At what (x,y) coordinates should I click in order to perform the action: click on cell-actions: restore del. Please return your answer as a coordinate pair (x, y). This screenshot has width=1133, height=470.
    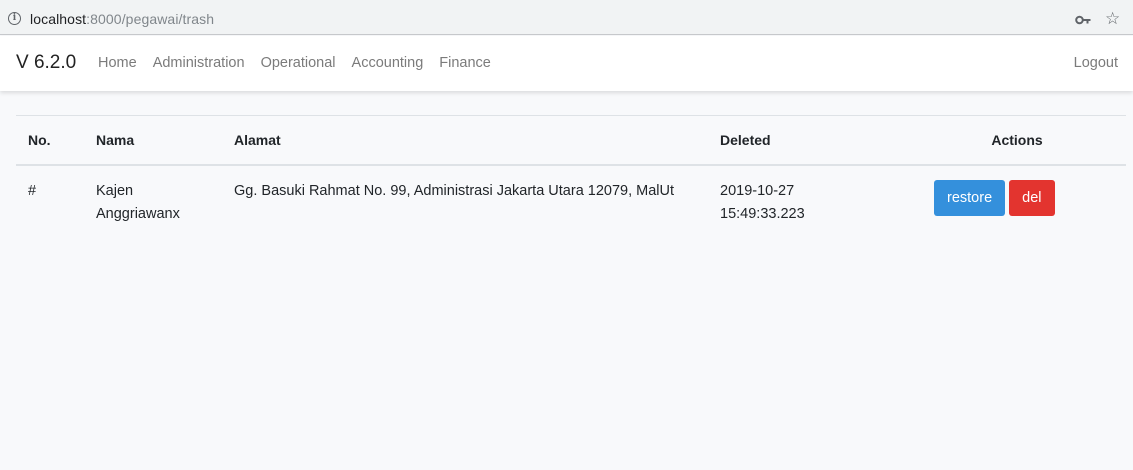
    Looking at the image, I should click on (1017, 201).